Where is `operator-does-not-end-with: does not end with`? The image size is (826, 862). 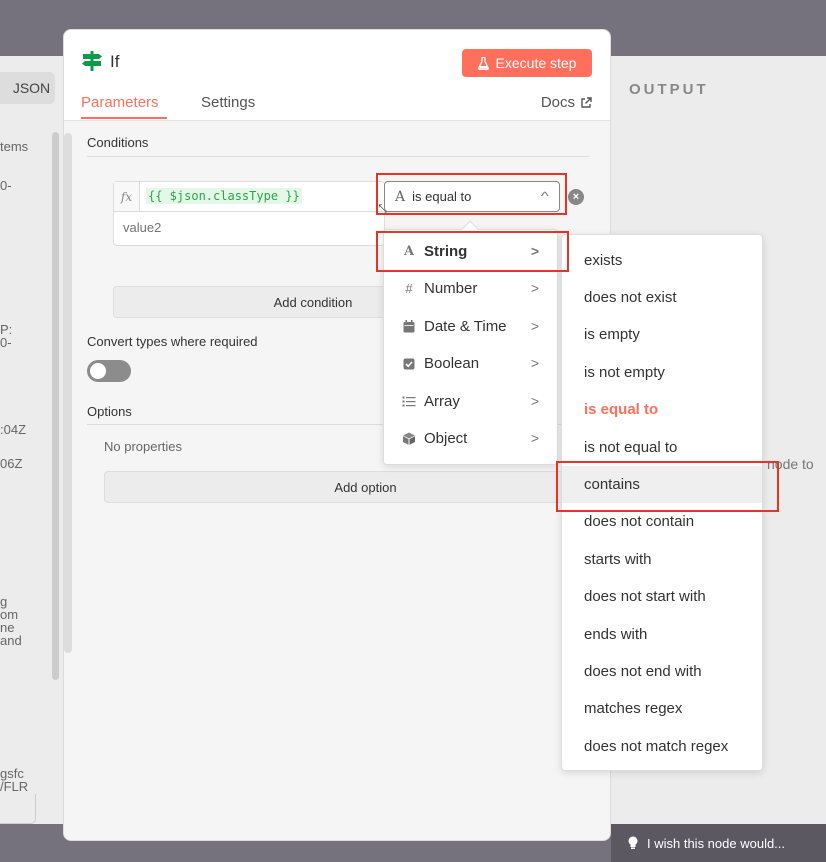
operator-does-not-end-with: does not end with is located at coordinates (662, 671).